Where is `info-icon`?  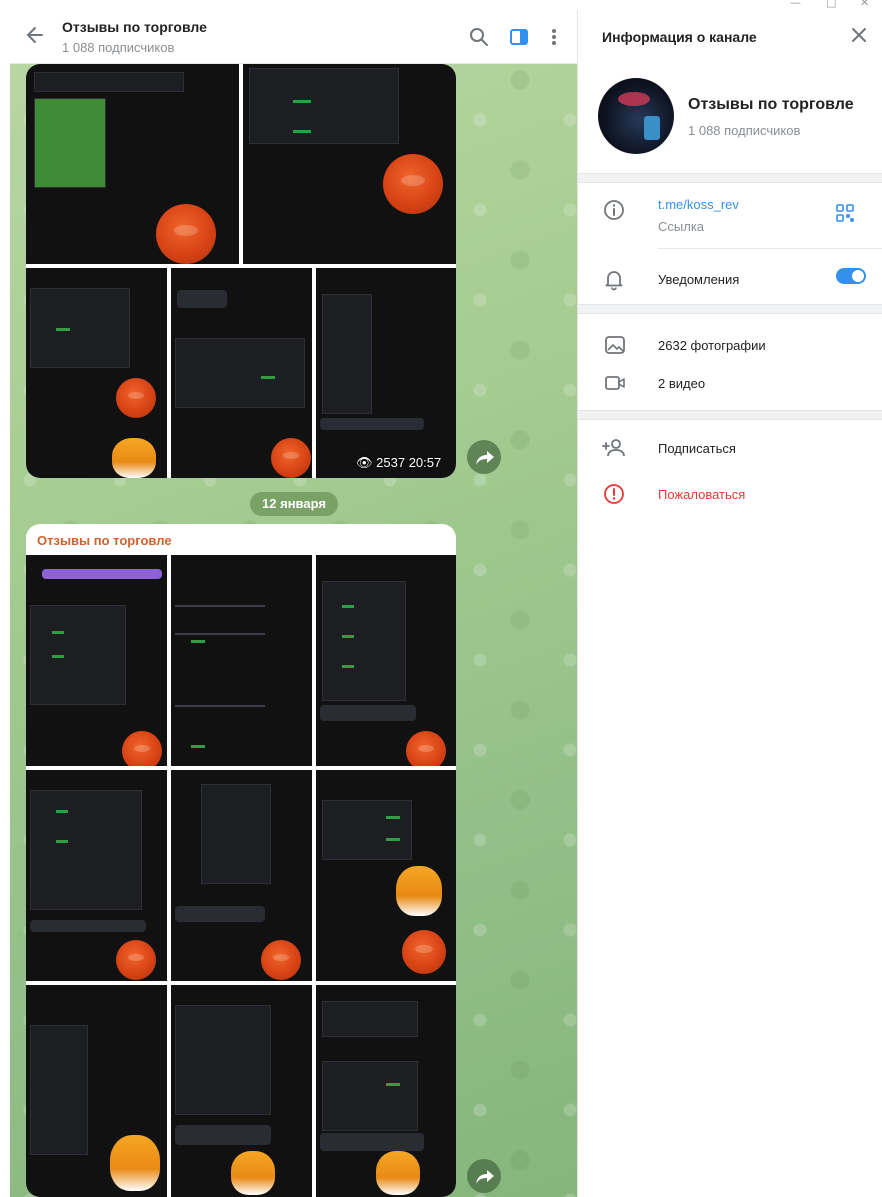
info-icon is located at coordinates (614, 210).